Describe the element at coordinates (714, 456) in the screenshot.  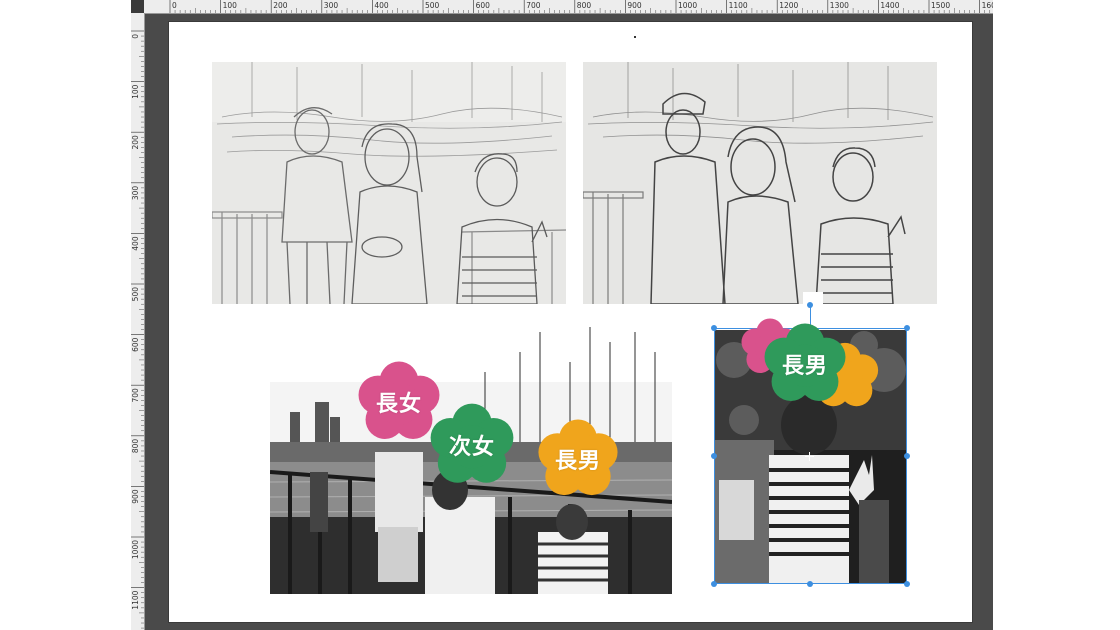
I see `handle-middle-left` at that location.